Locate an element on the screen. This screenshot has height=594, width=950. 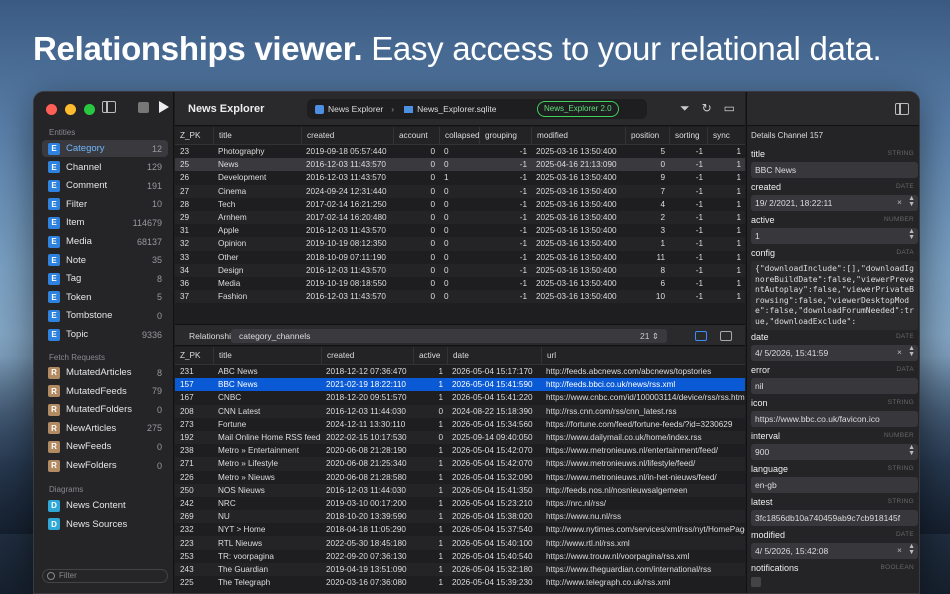
play-icon is located at coordinates (164, 107).